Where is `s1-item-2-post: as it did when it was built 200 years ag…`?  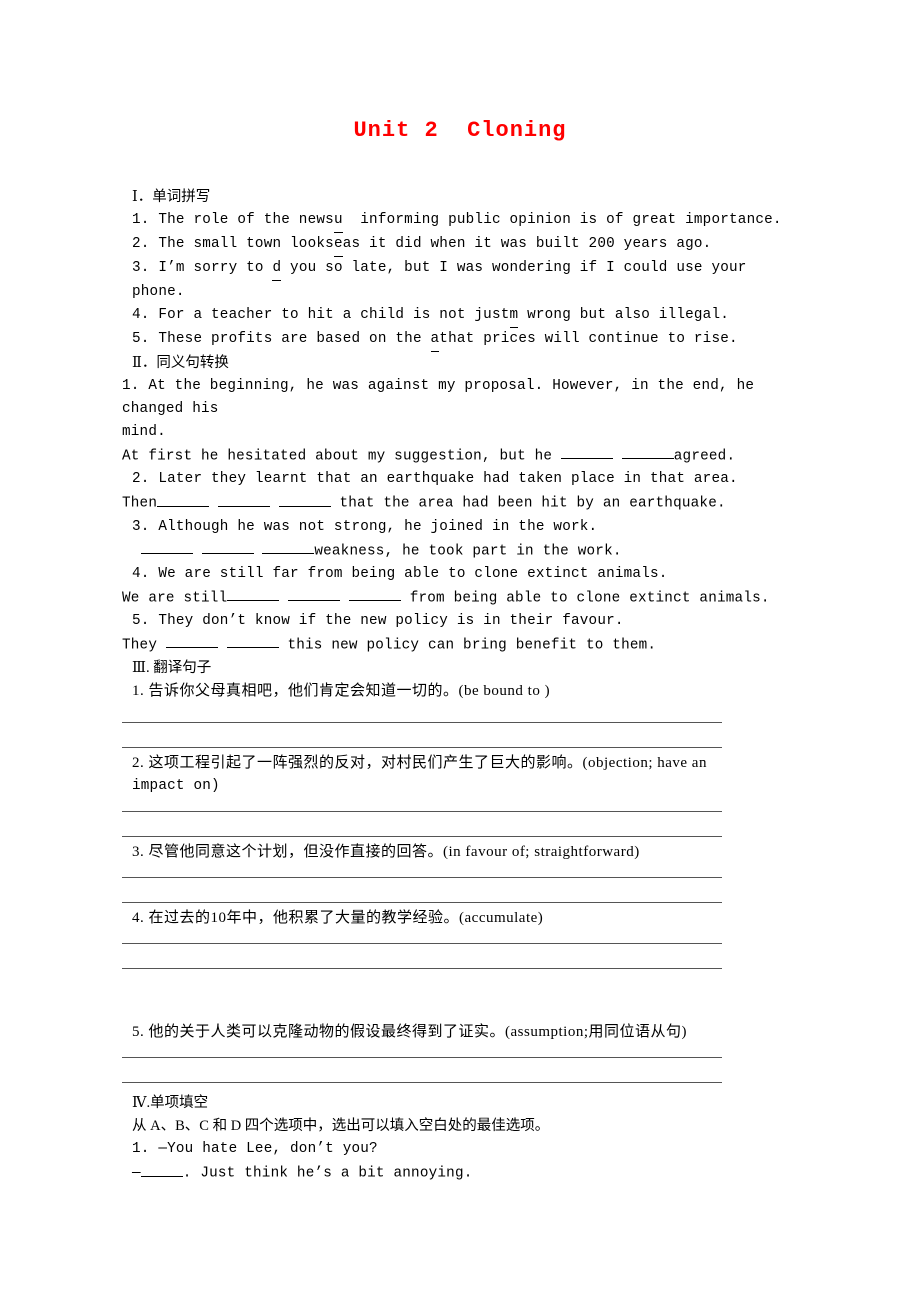
s1-item-2-post: as it did when it was built 200 years ag… is located at coordinates (527, 244).